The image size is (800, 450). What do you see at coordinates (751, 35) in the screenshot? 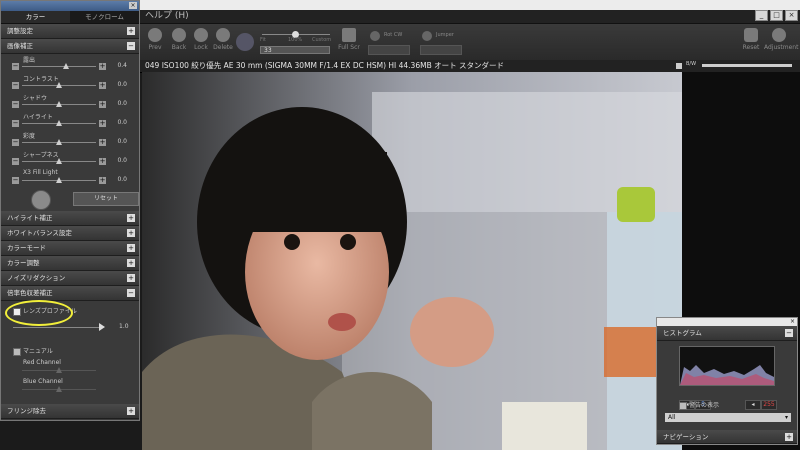
I see `reset-icon` at bounding box center [751, 35].